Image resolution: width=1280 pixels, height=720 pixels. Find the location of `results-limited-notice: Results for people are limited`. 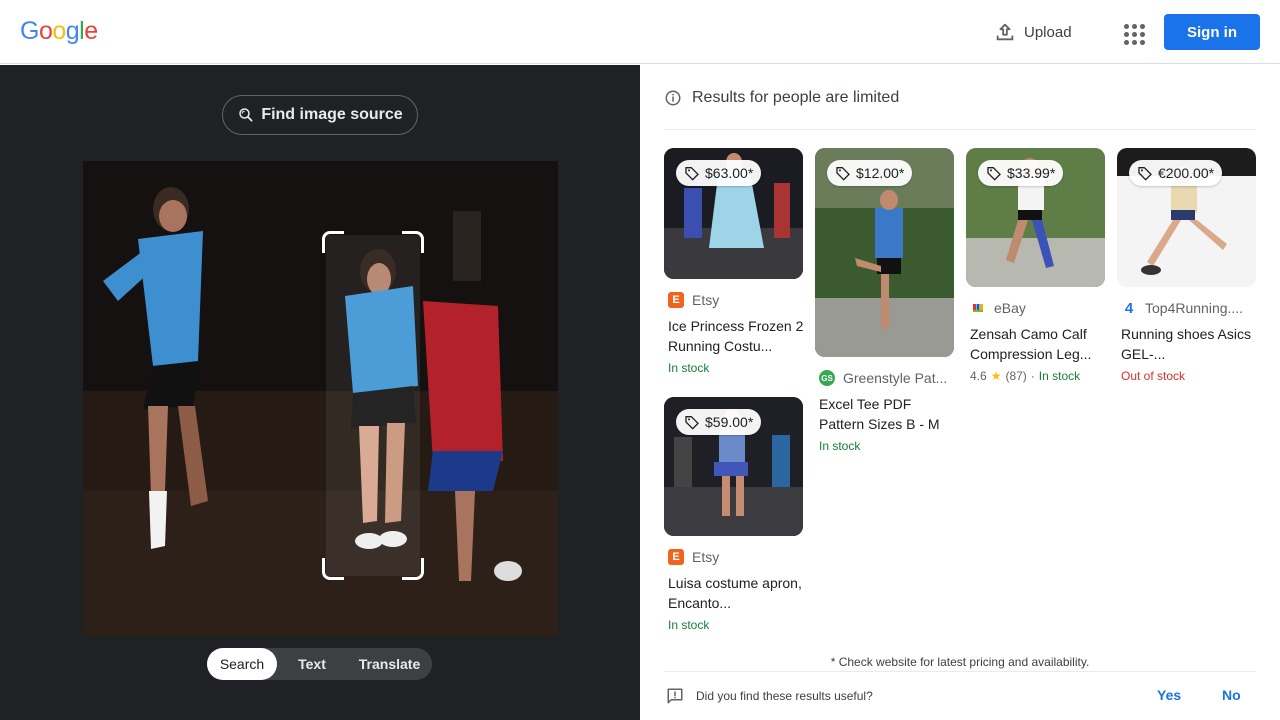

results-limited-notice: Results for people are limited is located at coordinates (781, 98).